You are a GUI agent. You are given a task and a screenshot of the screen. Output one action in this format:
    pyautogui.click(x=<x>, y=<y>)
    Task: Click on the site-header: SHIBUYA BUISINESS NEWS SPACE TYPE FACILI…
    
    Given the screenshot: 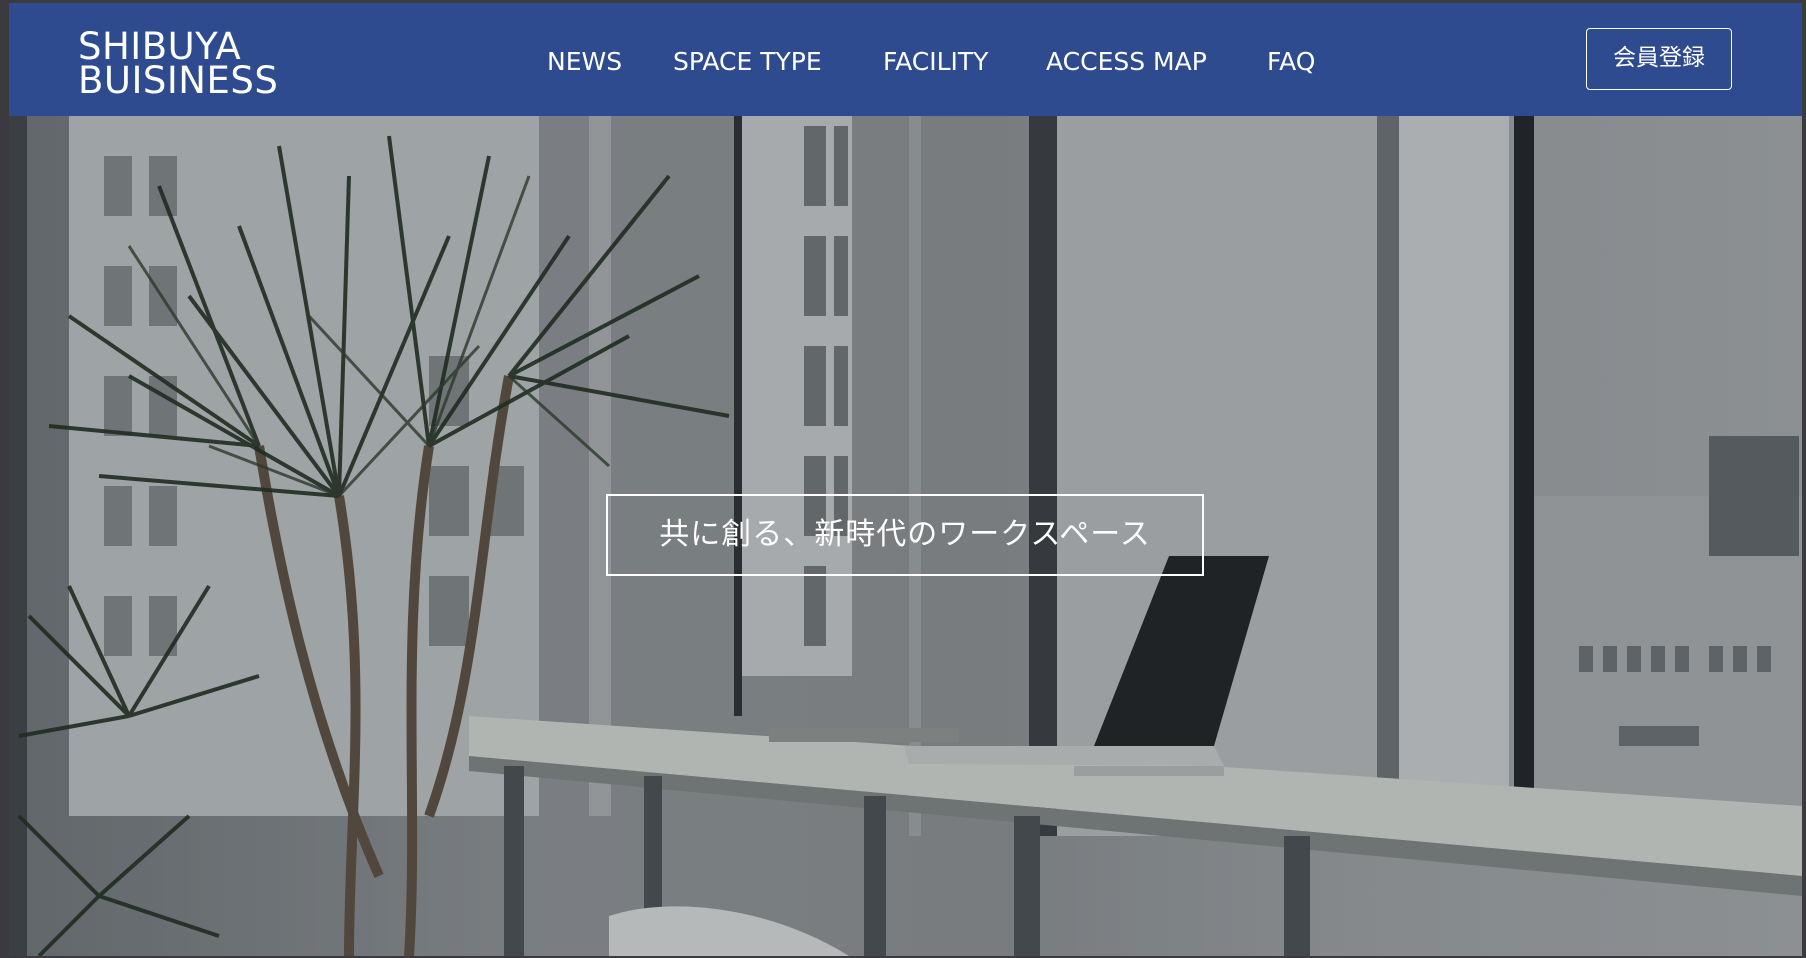 What is the action you would take?
    pyautogui.click(x=905, y=59)
    